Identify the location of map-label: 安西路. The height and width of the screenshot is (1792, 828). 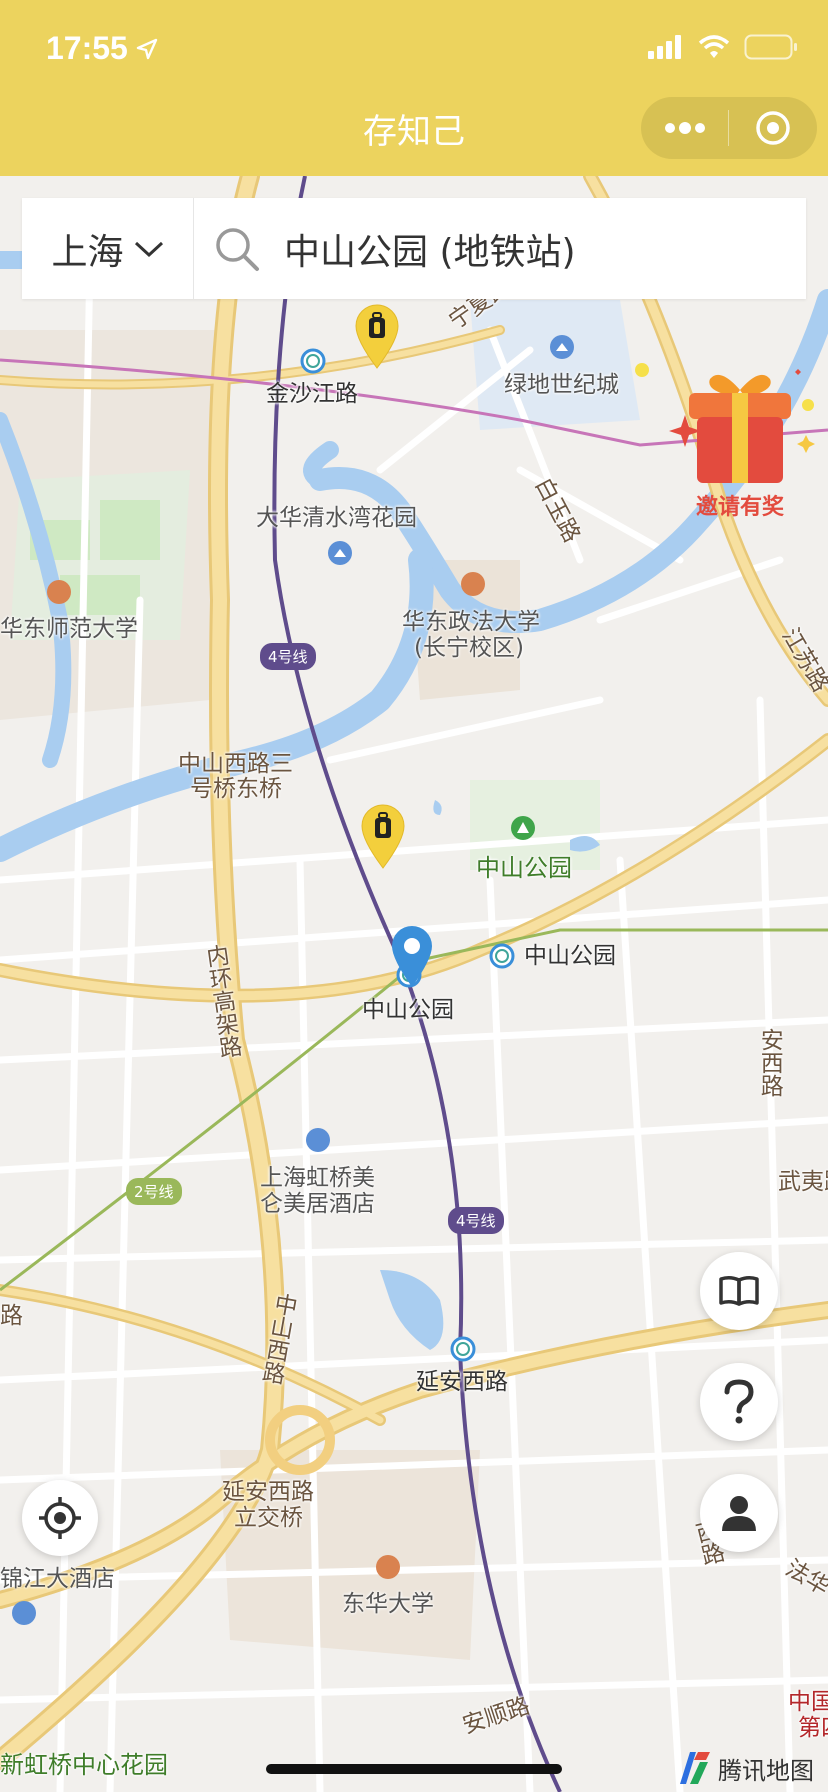
(769, 1062).